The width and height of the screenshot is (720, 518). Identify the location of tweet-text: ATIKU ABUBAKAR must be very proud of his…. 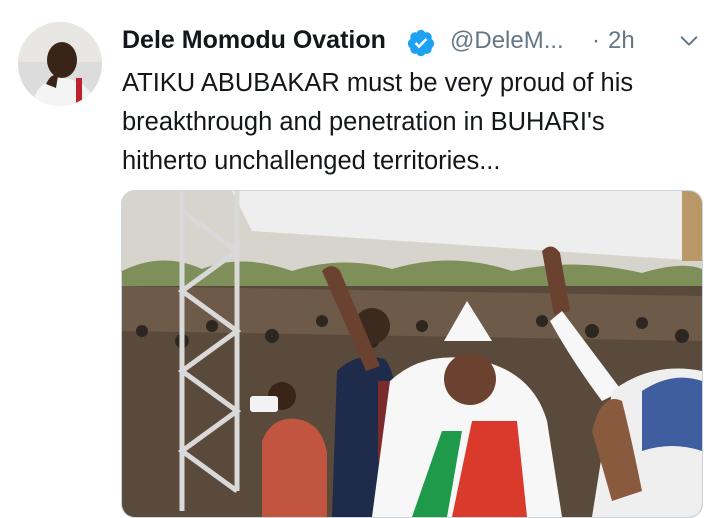
(378, 122).